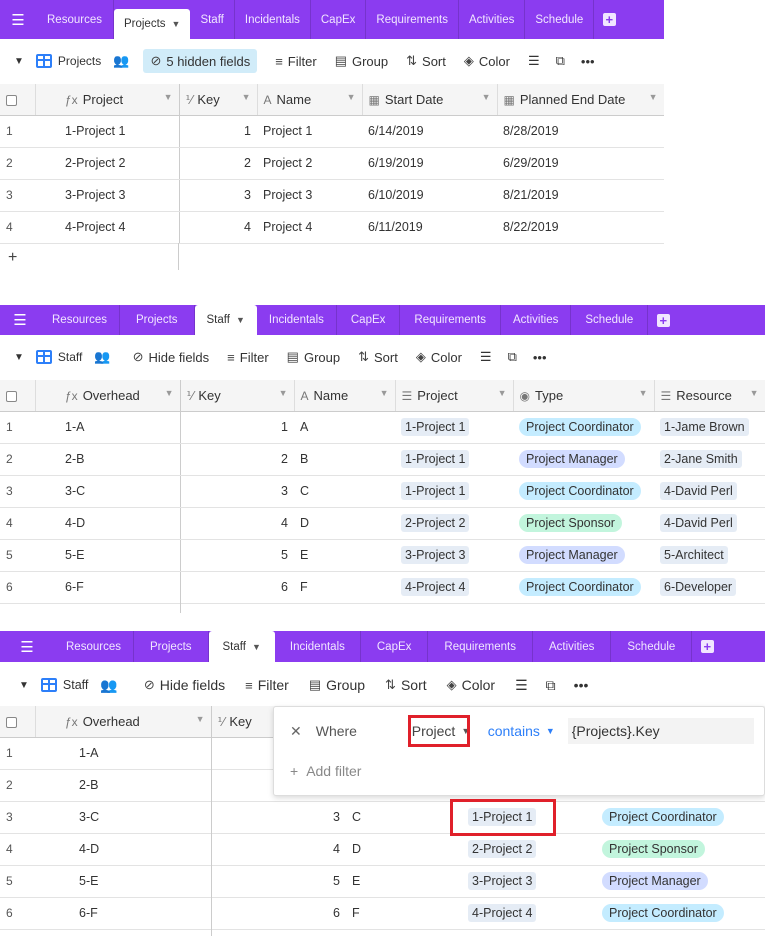  What do you see at coordinates (502, 913) in the screenshot?
I see `linked-record-pill: 4-Project 4` at bounding box center [502, 913].